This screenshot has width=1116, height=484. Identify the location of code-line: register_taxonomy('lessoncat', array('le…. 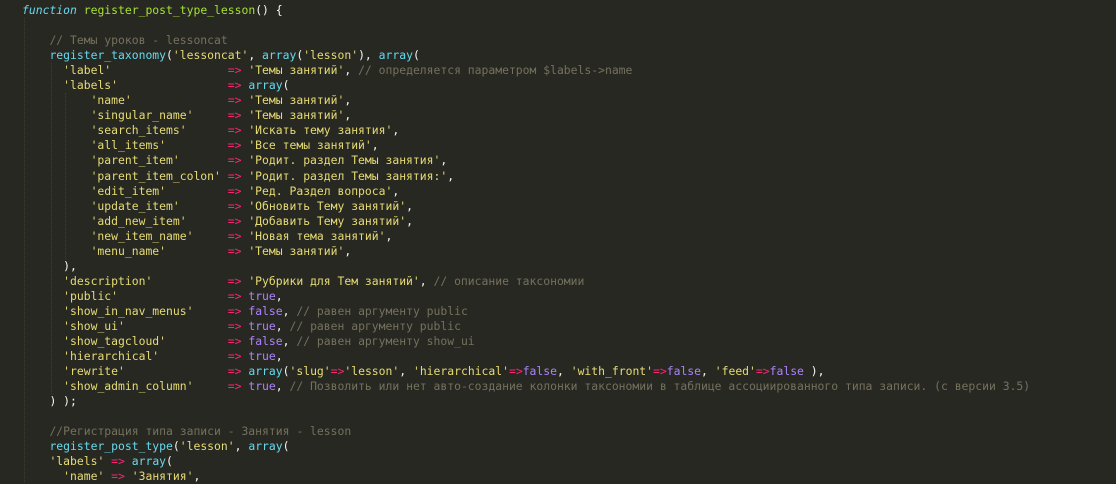
(567, 55).